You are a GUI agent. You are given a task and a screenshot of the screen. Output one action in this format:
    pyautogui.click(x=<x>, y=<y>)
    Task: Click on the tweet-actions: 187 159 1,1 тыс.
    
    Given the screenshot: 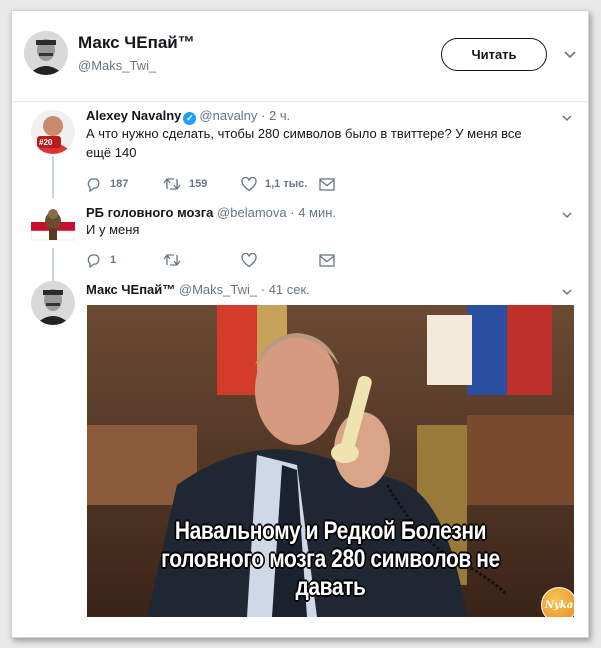 What is the action you would take?
    pyautogui.click(x=210, y=184)
    